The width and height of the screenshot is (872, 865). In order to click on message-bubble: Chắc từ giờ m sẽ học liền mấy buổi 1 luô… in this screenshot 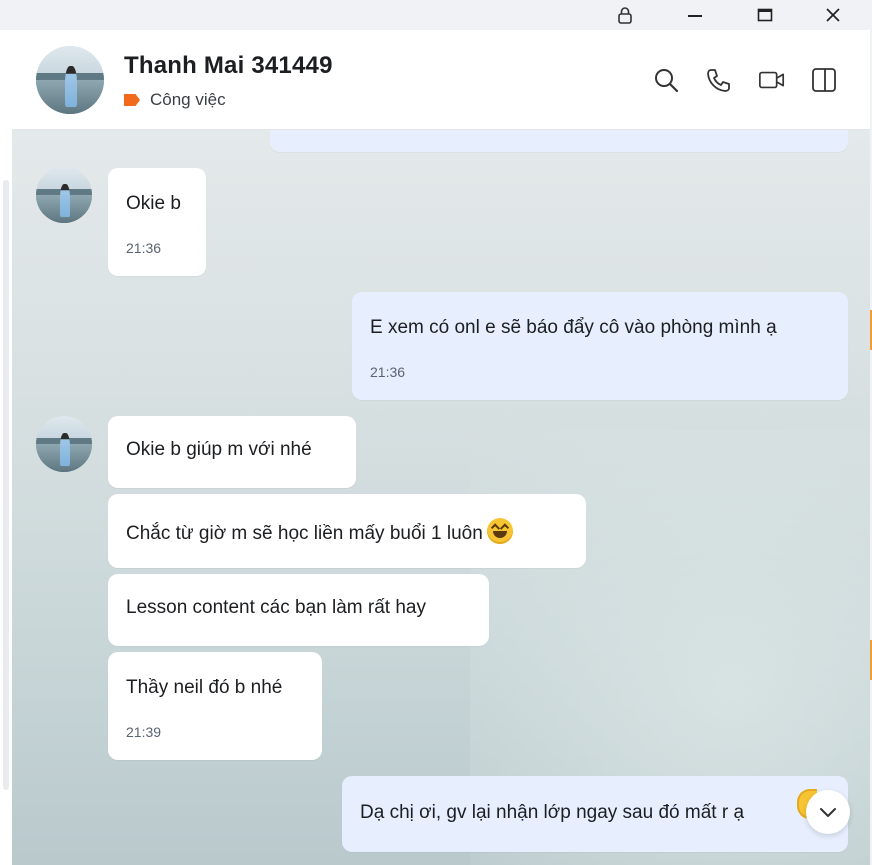, I will do `click(347, 531)`.